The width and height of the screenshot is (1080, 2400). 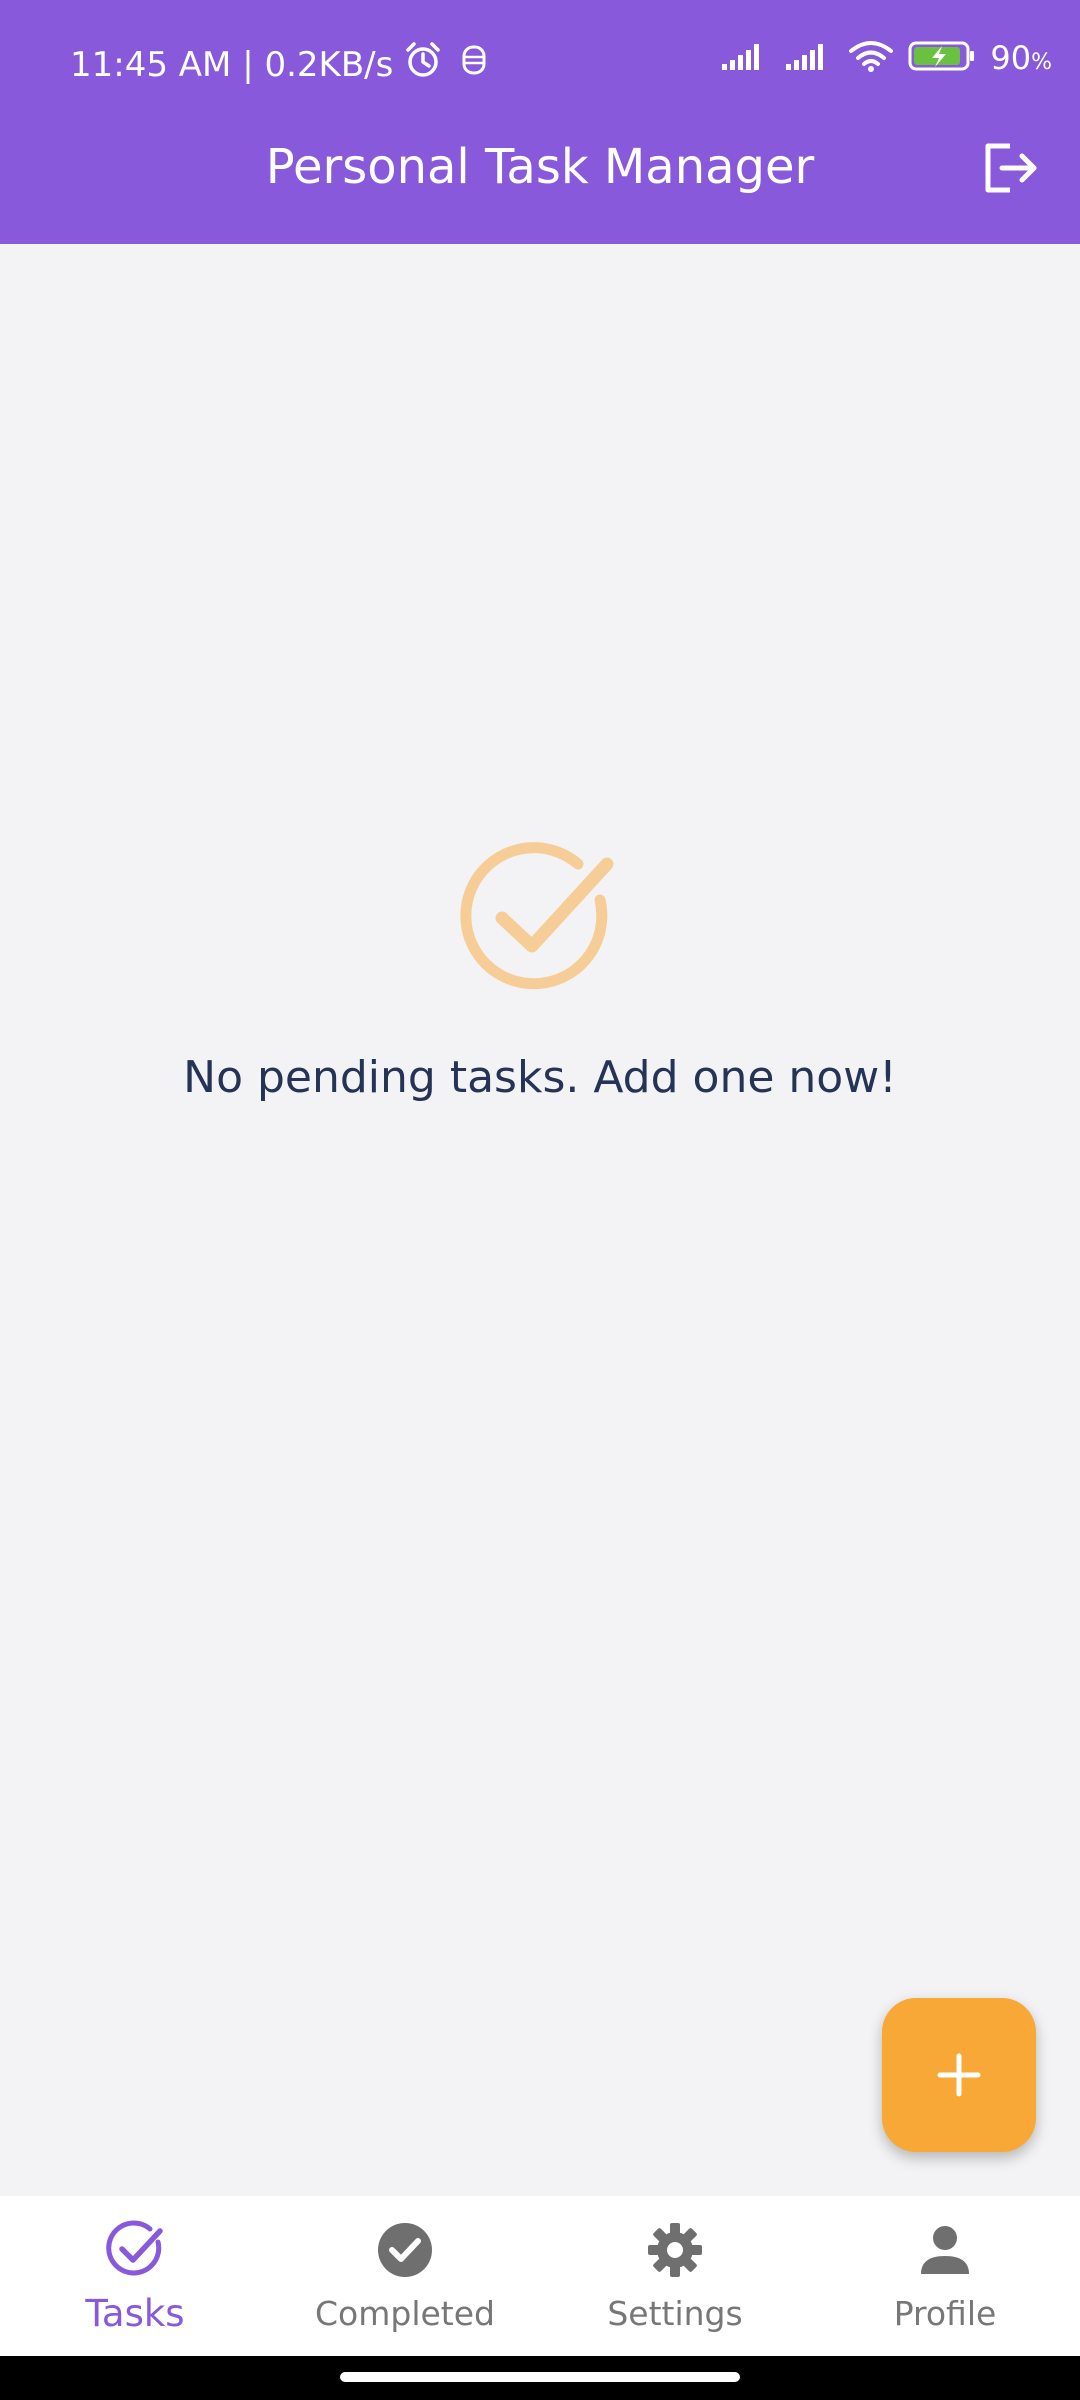 I want to click on nav-item-completed: Completed, so click(x=405, y=2276).